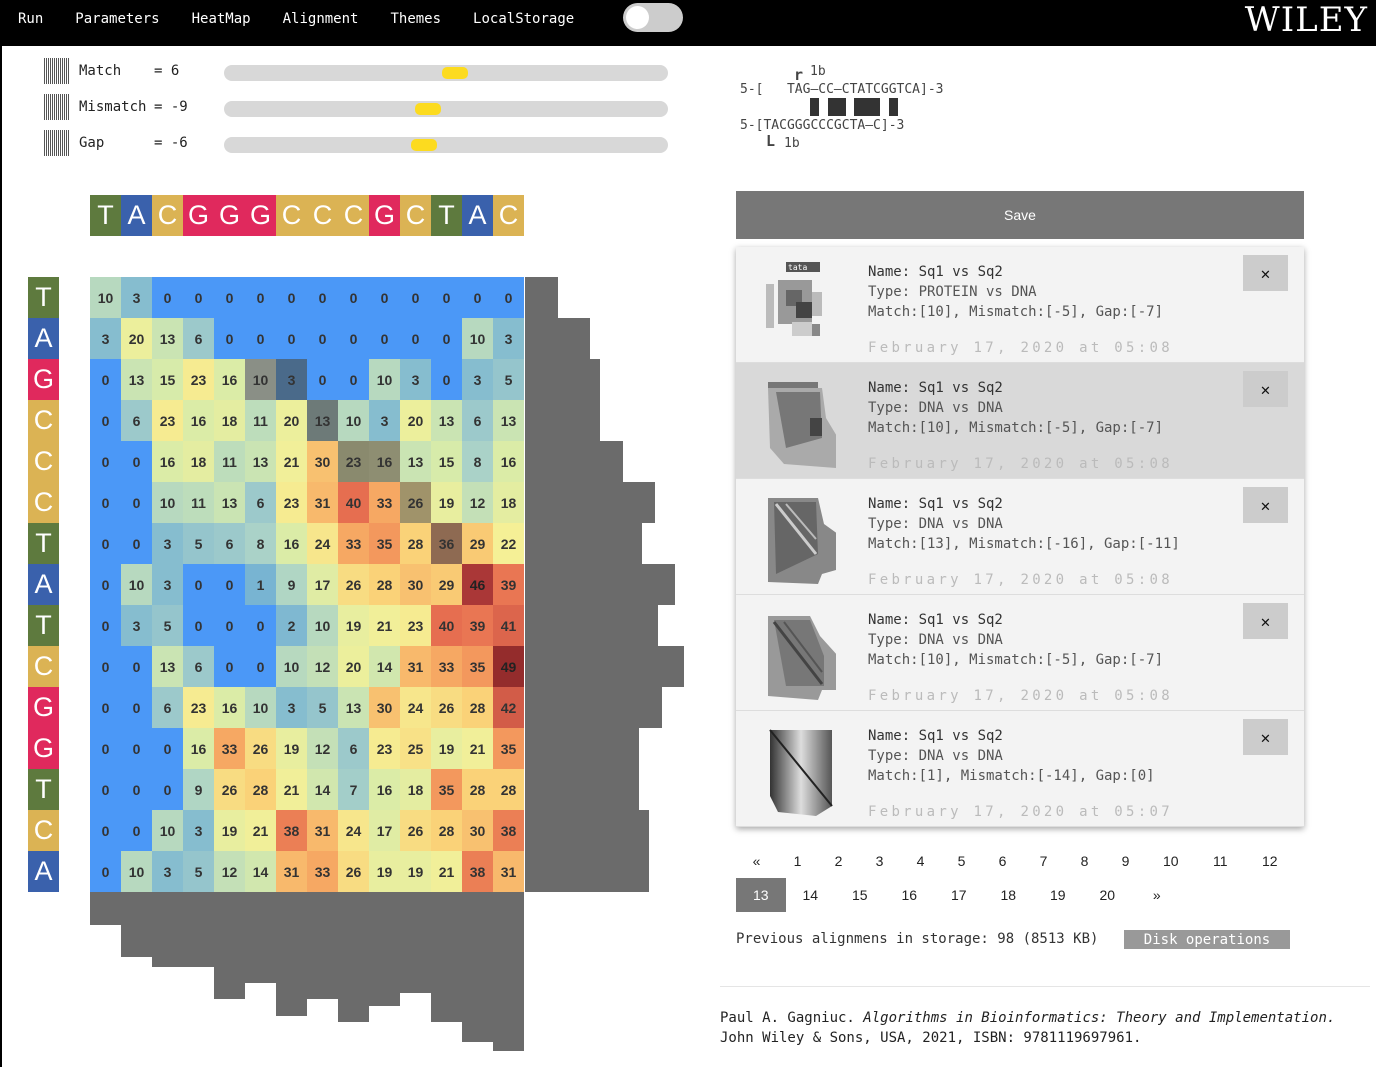  What do you see at coordinates (1207, 939) in the screenshot?
I see `disk-operations-button: Disk operations` at bounding box center [1207, 939].